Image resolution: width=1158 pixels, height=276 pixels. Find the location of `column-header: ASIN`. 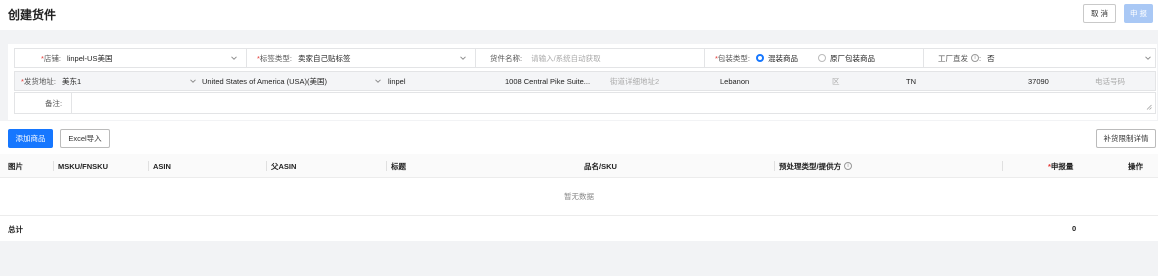

column-header: ASIN is located at coordinates (162, 166).